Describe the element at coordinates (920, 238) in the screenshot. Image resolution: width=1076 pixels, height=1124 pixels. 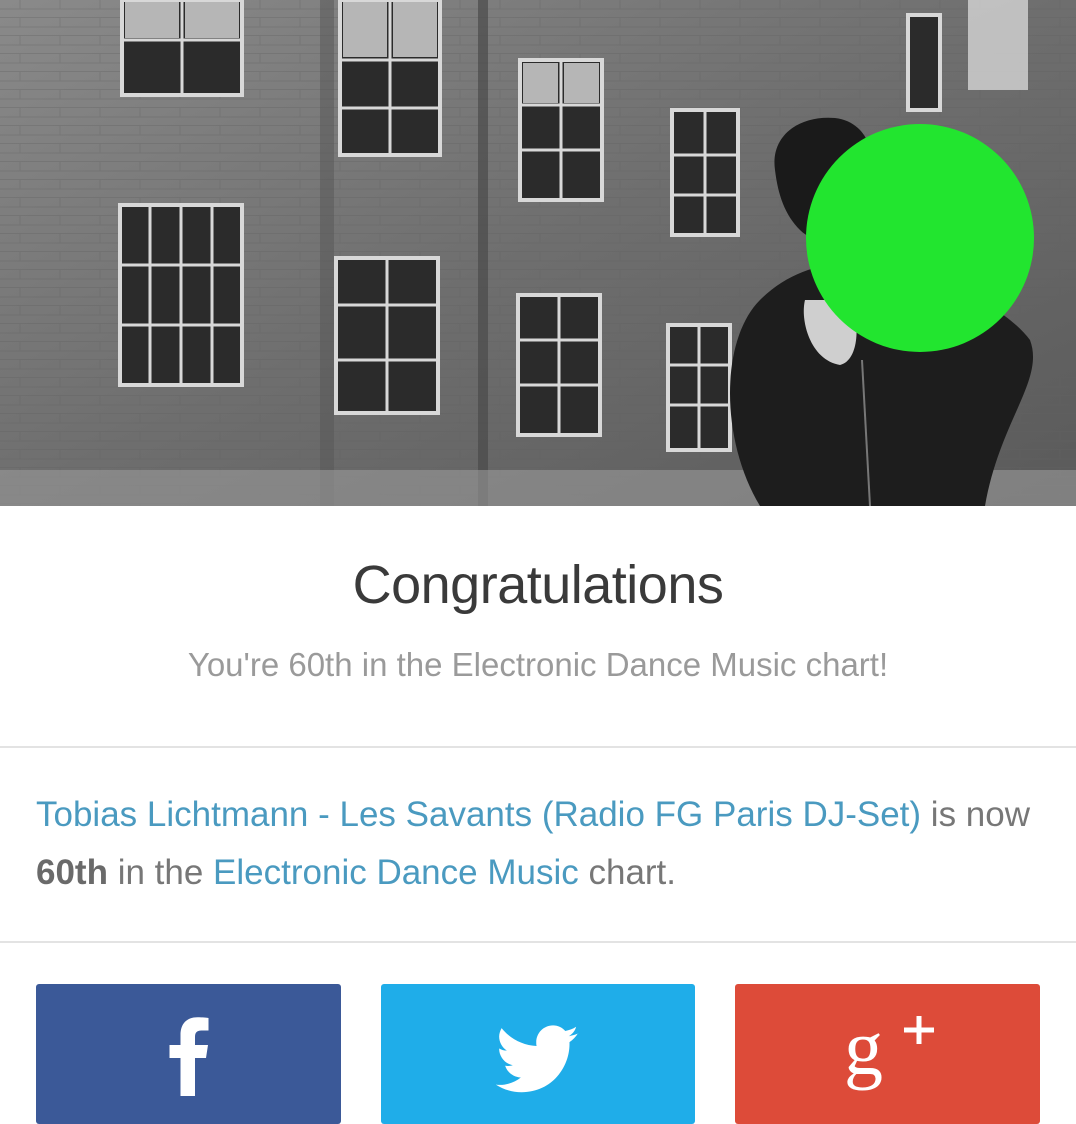
I see `face-overlay-circle` at that location.